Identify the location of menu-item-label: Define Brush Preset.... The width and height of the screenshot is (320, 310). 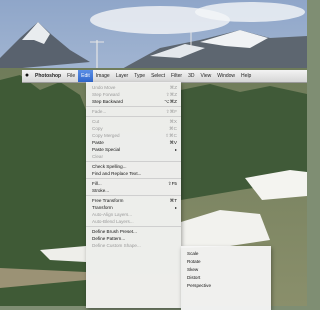
(114, 231).